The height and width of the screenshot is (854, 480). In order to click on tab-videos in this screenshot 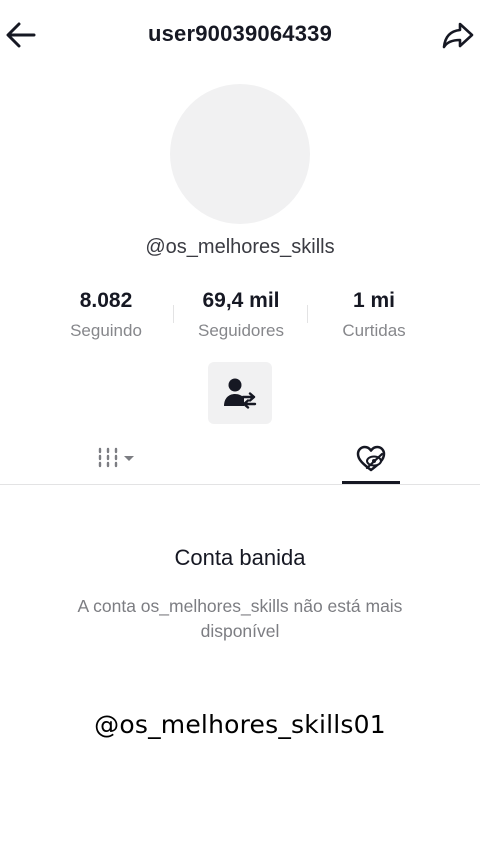, I will do `click(115, 458)`.